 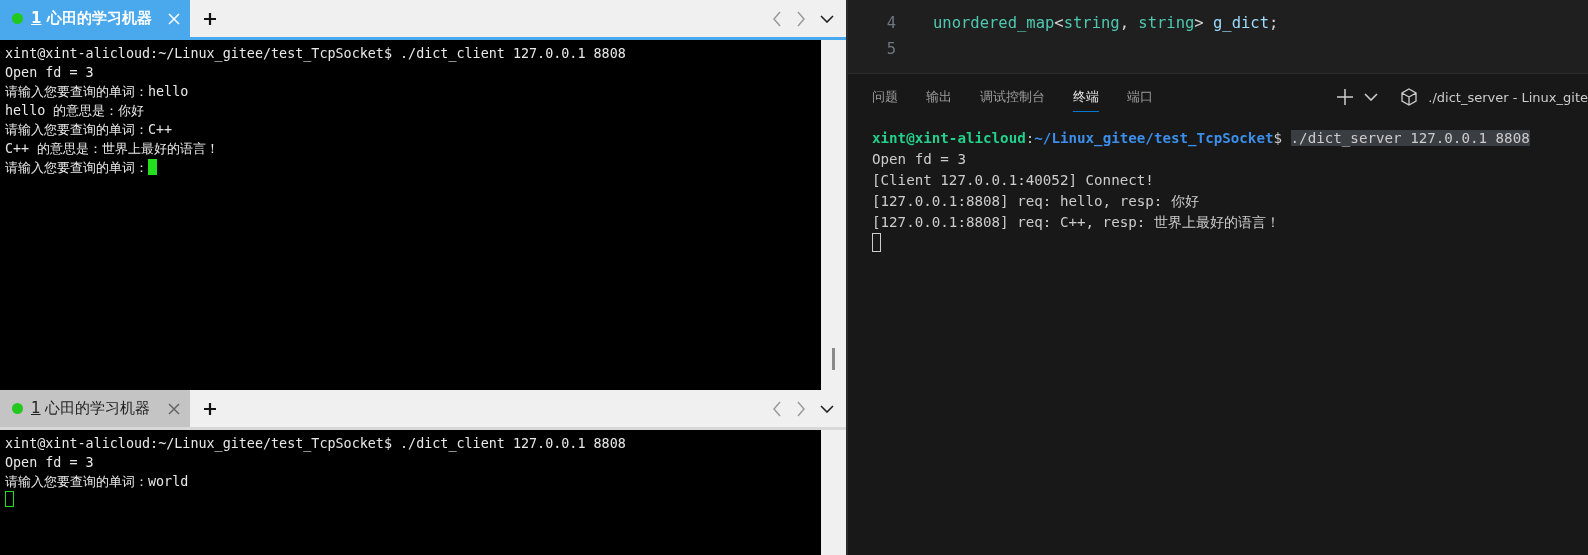 What do you see at coordinates (1036, 201) in the screenshot?
I see `terminal-line: [127.0.0.1:8808] req: hello, resp: 你好` at bounding box center [1036, 201].